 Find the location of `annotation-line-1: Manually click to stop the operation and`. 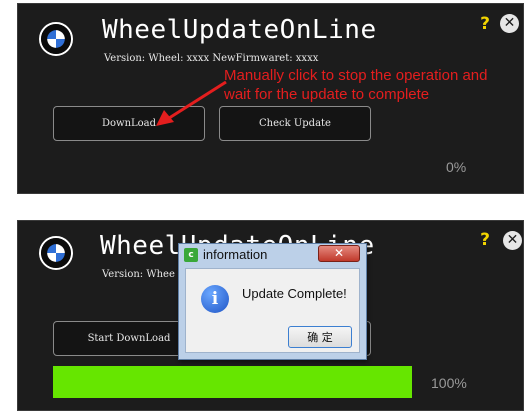

annotation-line-1: Manually click to stop the operation and is located at coordinates (356, 75).